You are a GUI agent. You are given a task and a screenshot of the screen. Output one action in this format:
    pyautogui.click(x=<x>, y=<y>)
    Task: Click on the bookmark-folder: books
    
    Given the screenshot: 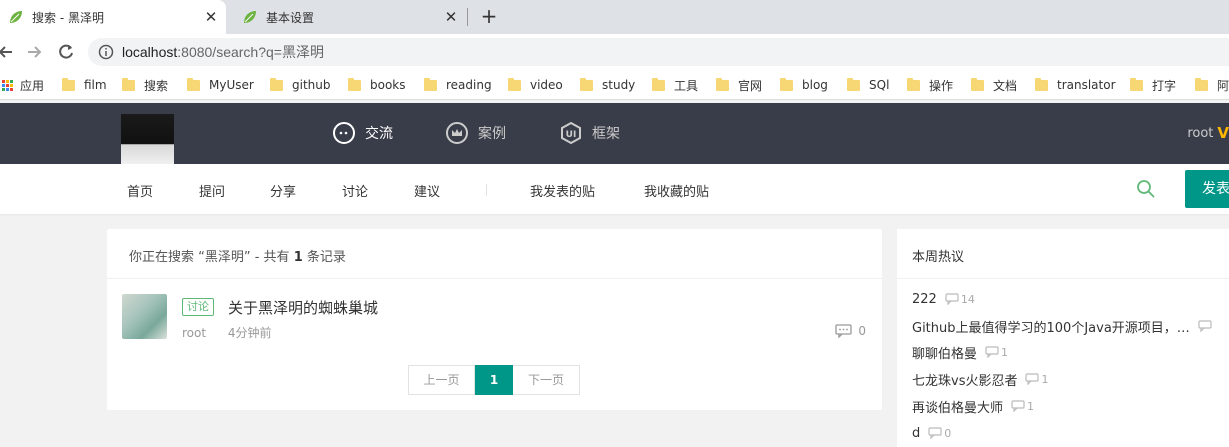 What is the action you would take?
    pyautogui.click(x=377, y=85)
    